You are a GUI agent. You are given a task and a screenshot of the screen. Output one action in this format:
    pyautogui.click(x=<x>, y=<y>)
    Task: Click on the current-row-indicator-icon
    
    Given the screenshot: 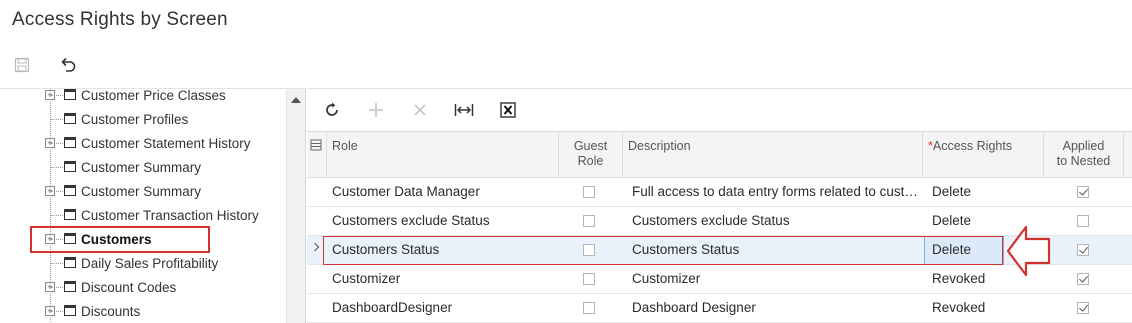 What is the action you would take?
    pyautogui.click(x=315, y=247)
    